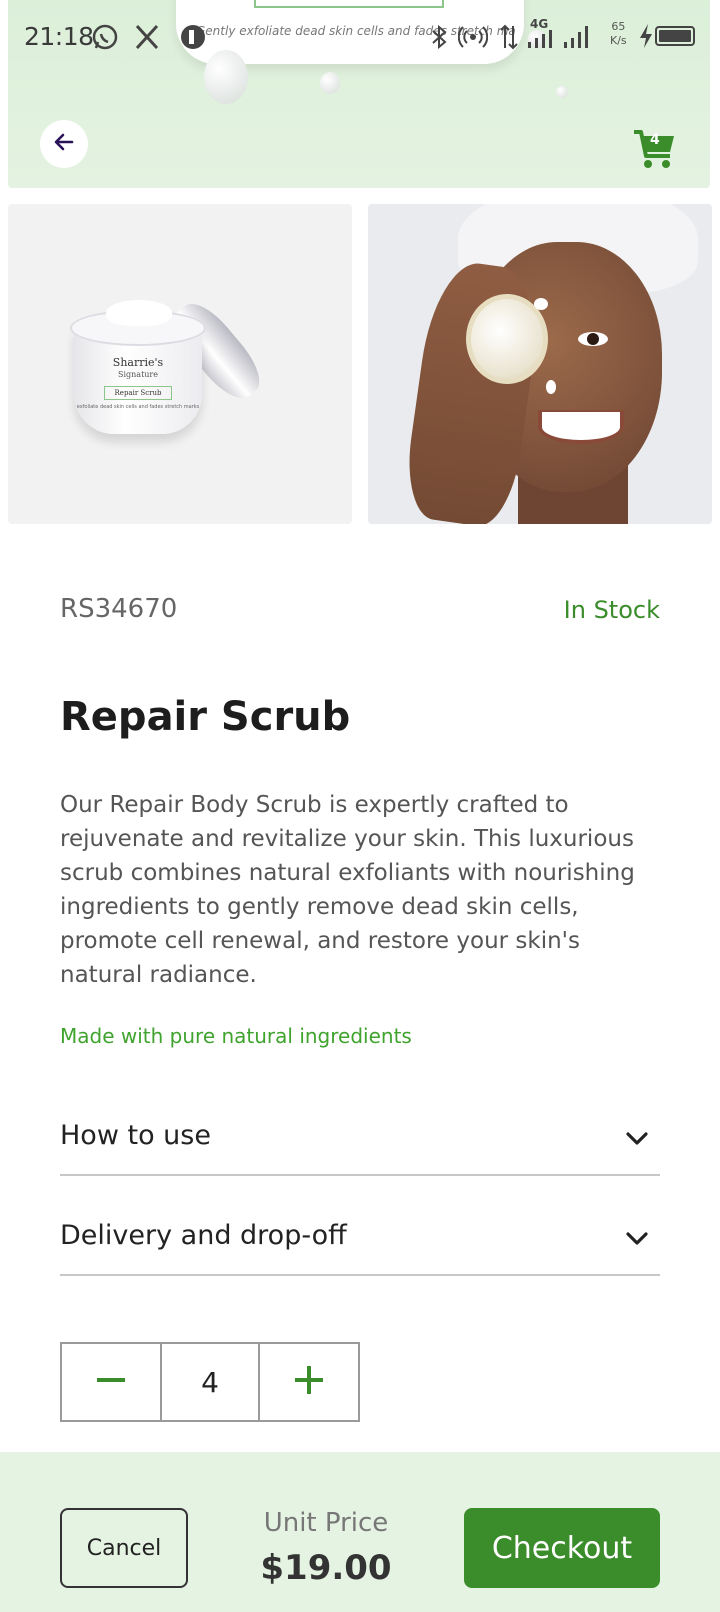 The height and width of the screenshot is (1612, 720). I want to click on jar-brand-sub-text: Signature, so click(137, 374).